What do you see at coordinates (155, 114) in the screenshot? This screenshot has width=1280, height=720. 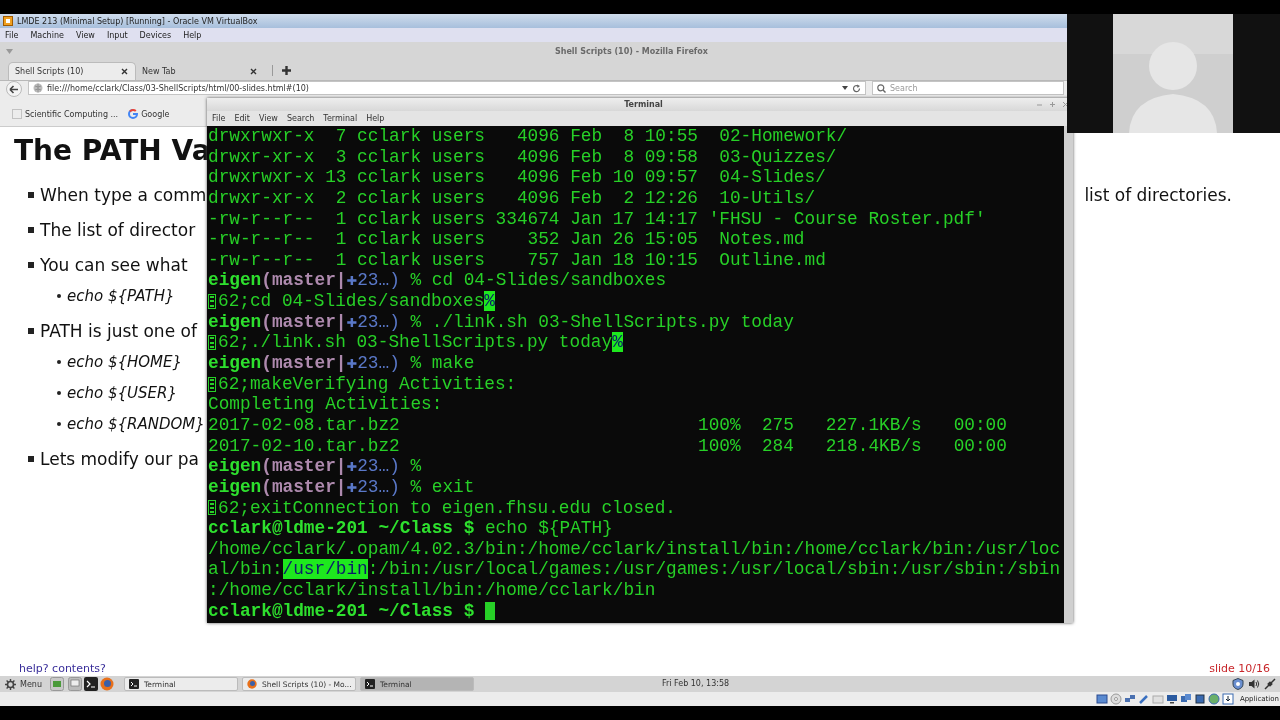 I see `bookmark-link: Google` at bounding box center [155, 114].